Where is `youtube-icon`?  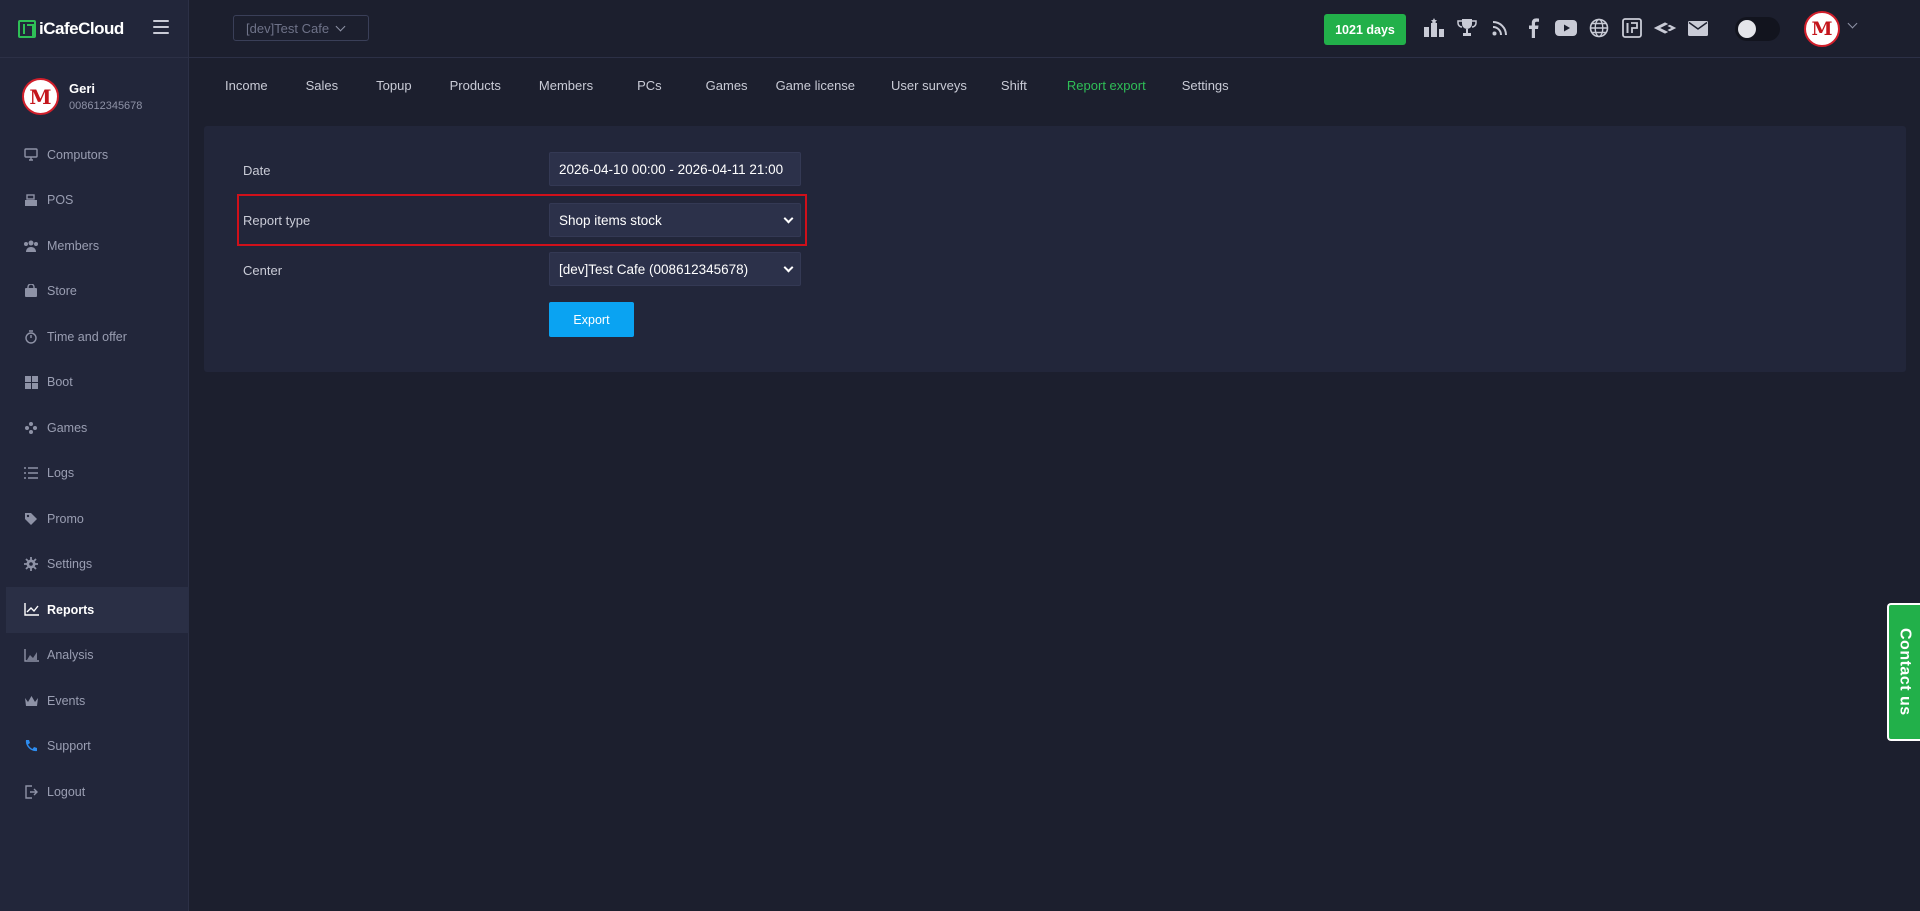
youtube-icon is located at coordinates (1566, 28).